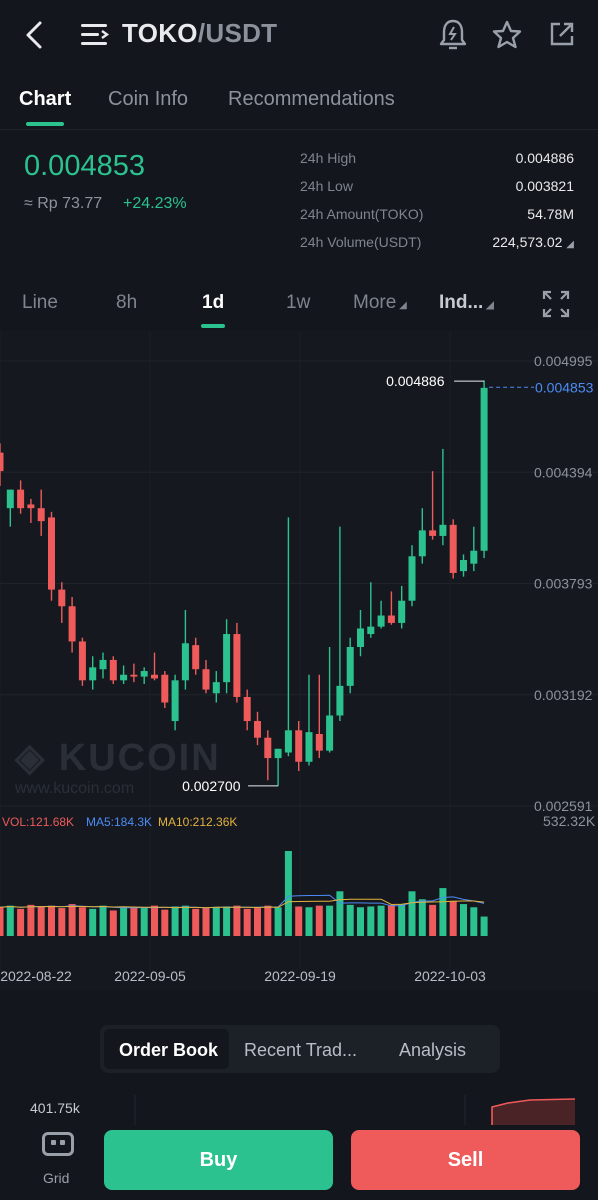 The width and height of the screenshot is (598, 1200). I want to click on volume-legend-ma5: MA5:184.3K, so click(119, 822).